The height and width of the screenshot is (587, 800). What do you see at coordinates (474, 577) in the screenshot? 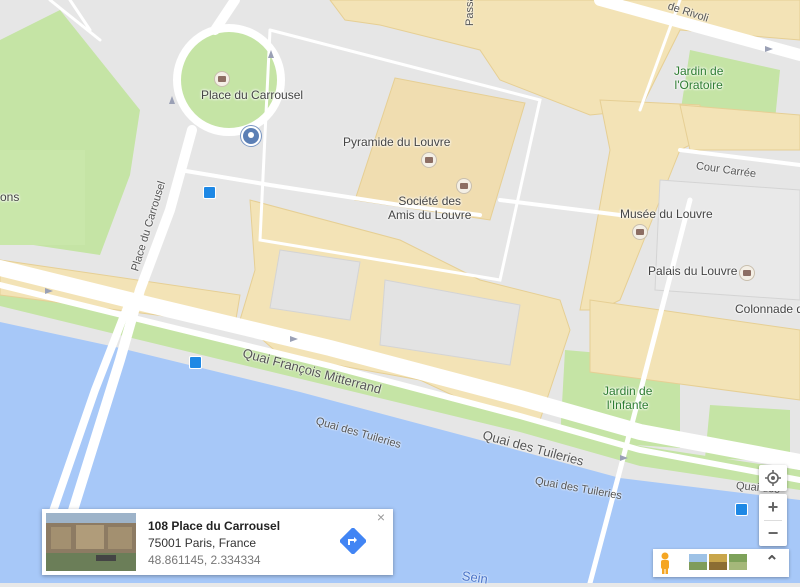
I see `road-label-seine: Sein` at bounding box center [474, 577].